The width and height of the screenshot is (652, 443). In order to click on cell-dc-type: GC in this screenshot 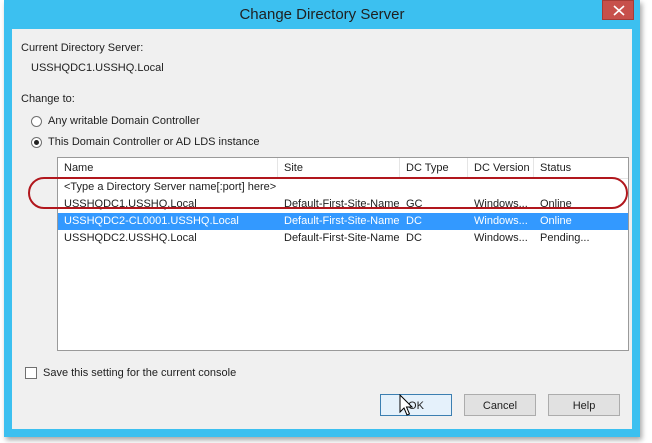, I will do `click(414, 204)`.